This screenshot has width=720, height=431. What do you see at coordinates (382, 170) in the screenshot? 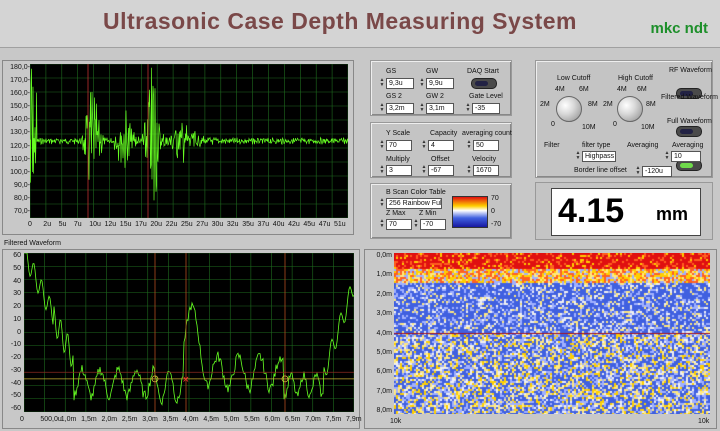
I see `multiply-spinner: ▲ ▼` at bounding box center [382, 170].